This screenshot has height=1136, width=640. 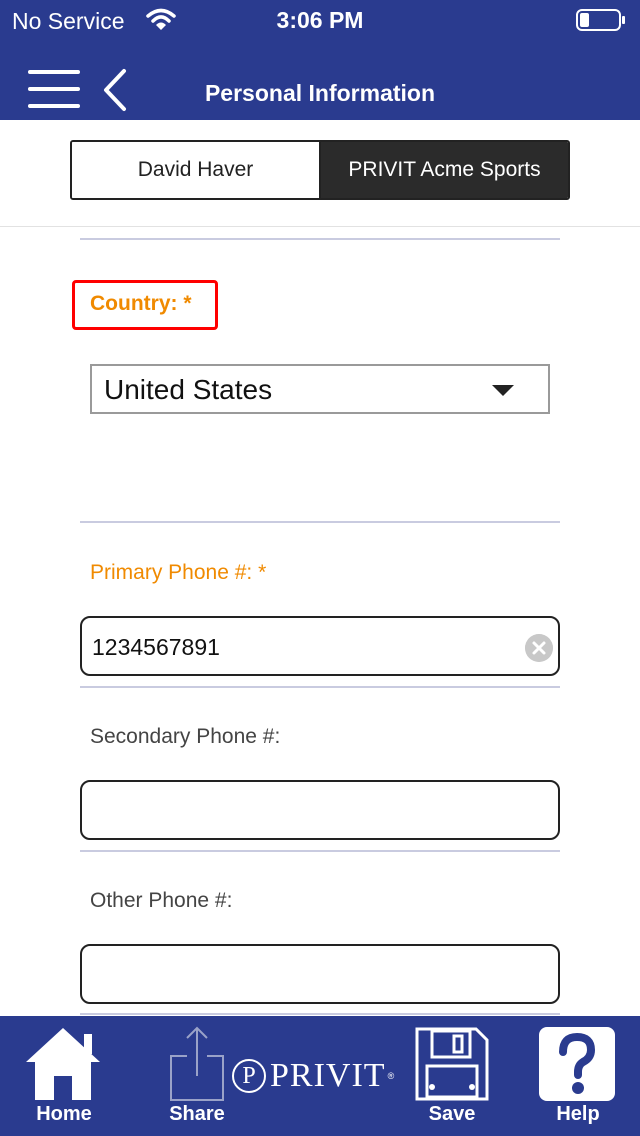 I want to click on country-label: Country: *, so click(x=141, y=303).